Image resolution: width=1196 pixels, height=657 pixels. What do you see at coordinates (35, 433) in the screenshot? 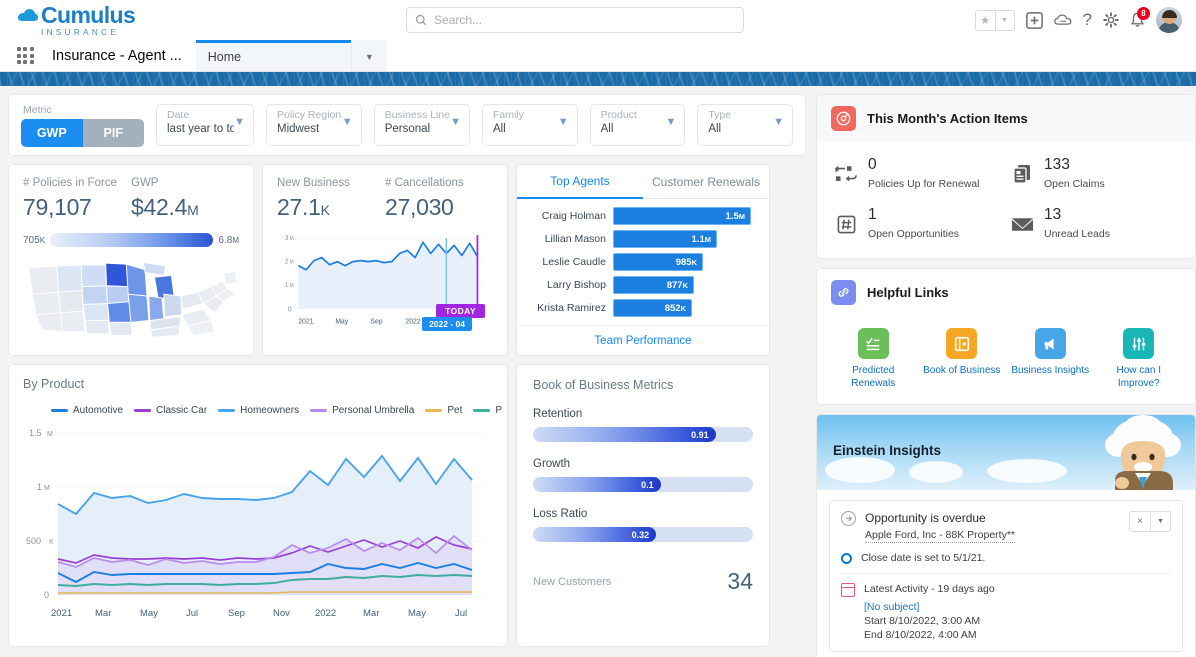
I see `svg-text: 1.5` at bounding box center [35, 433].